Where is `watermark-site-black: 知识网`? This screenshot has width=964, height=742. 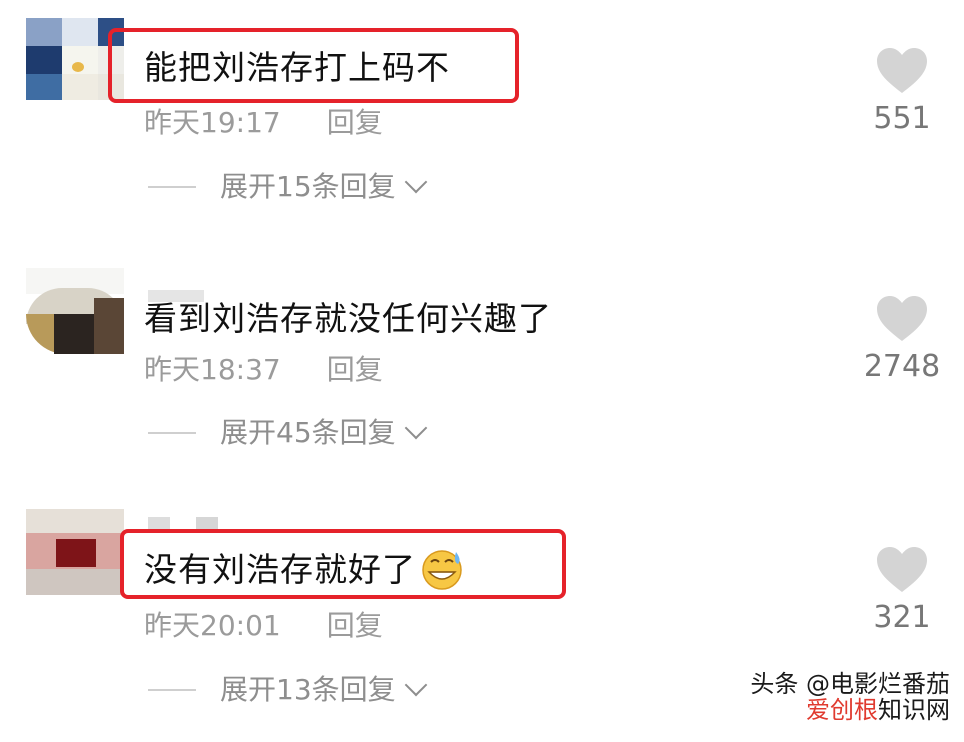 watermark-site-black: 知识网 is located at coordinates (914, 710).